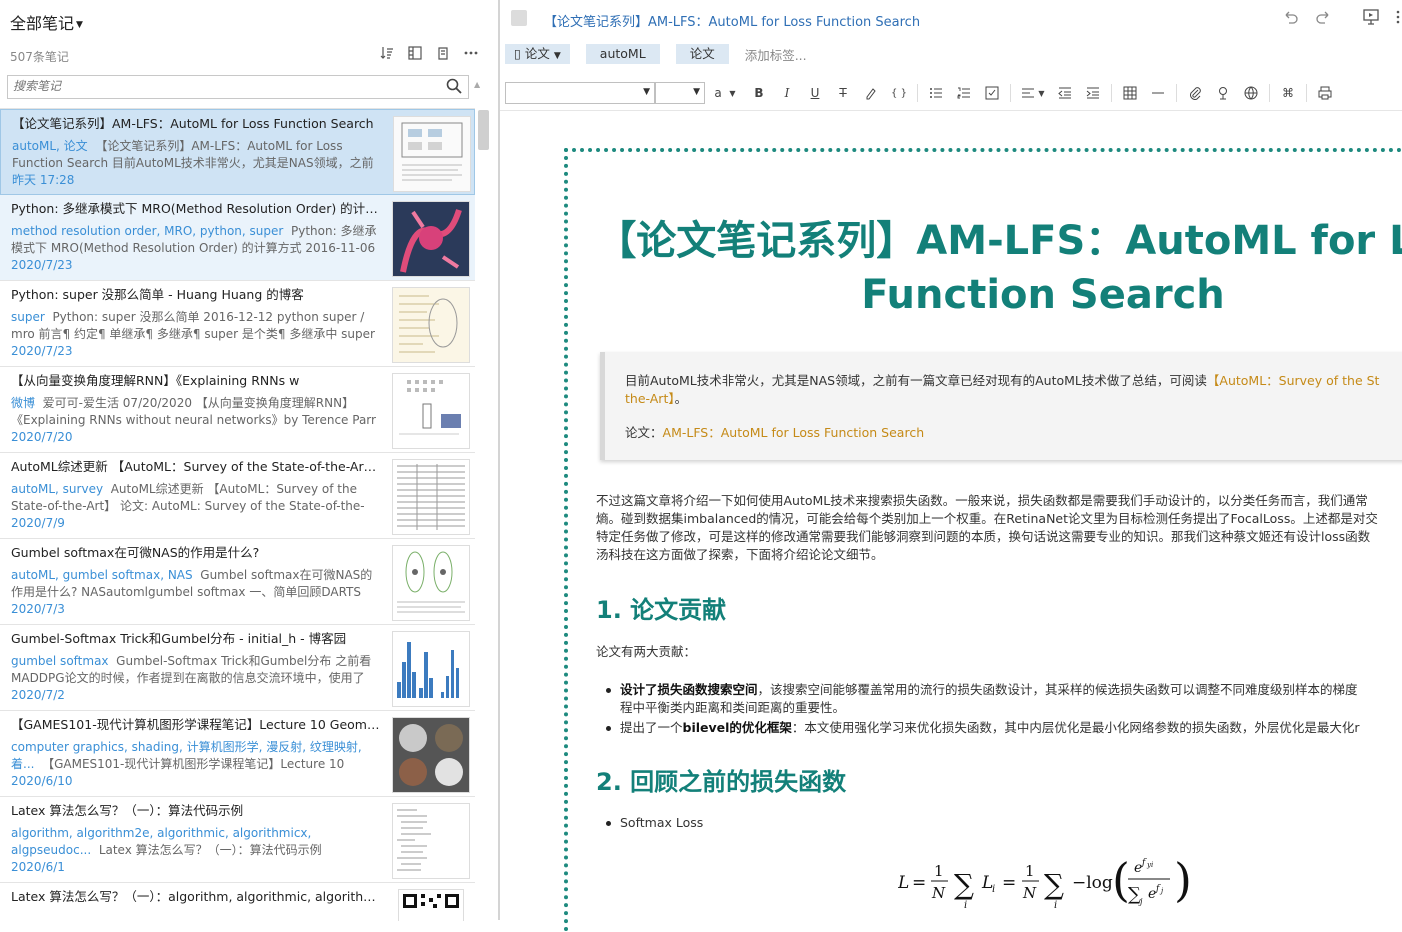 This screenshot has width=1402, height=932. What do you see at coordinates (1291, 17) in the screenshot?
I see `undo-icon` at bounding box center [1291, 17].